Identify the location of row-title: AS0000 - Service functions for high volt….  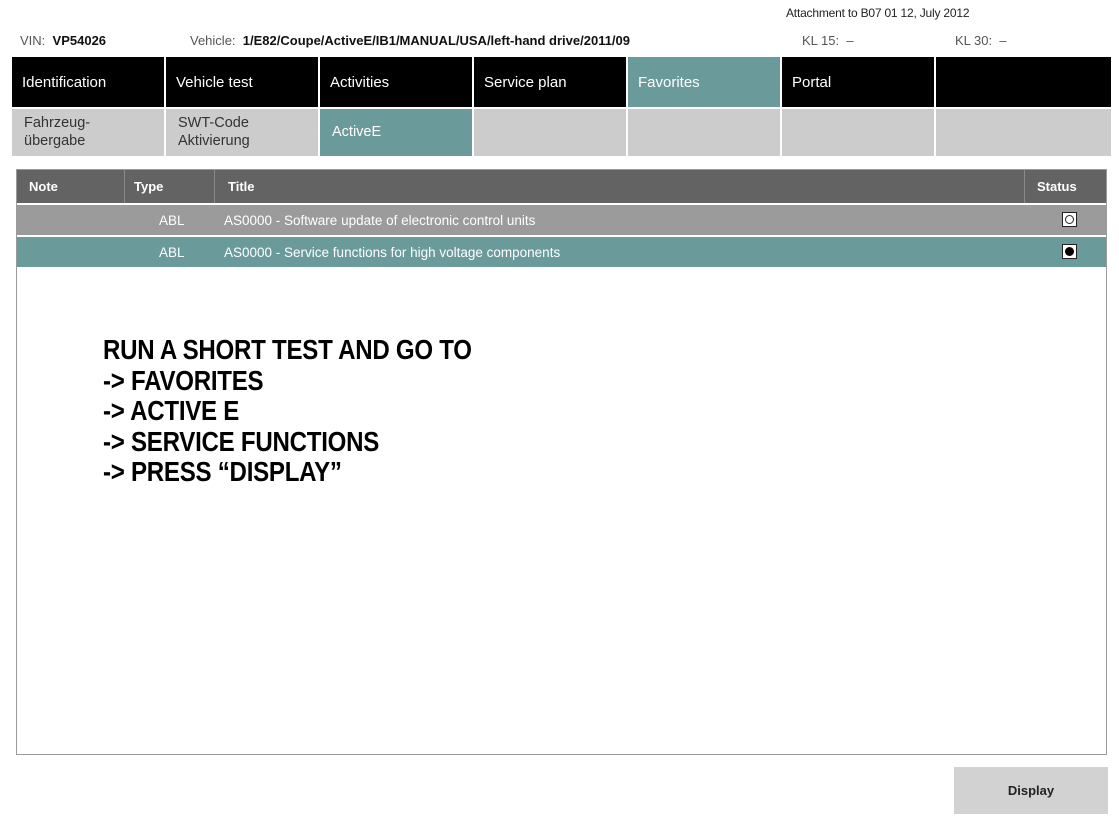
(392, 252).